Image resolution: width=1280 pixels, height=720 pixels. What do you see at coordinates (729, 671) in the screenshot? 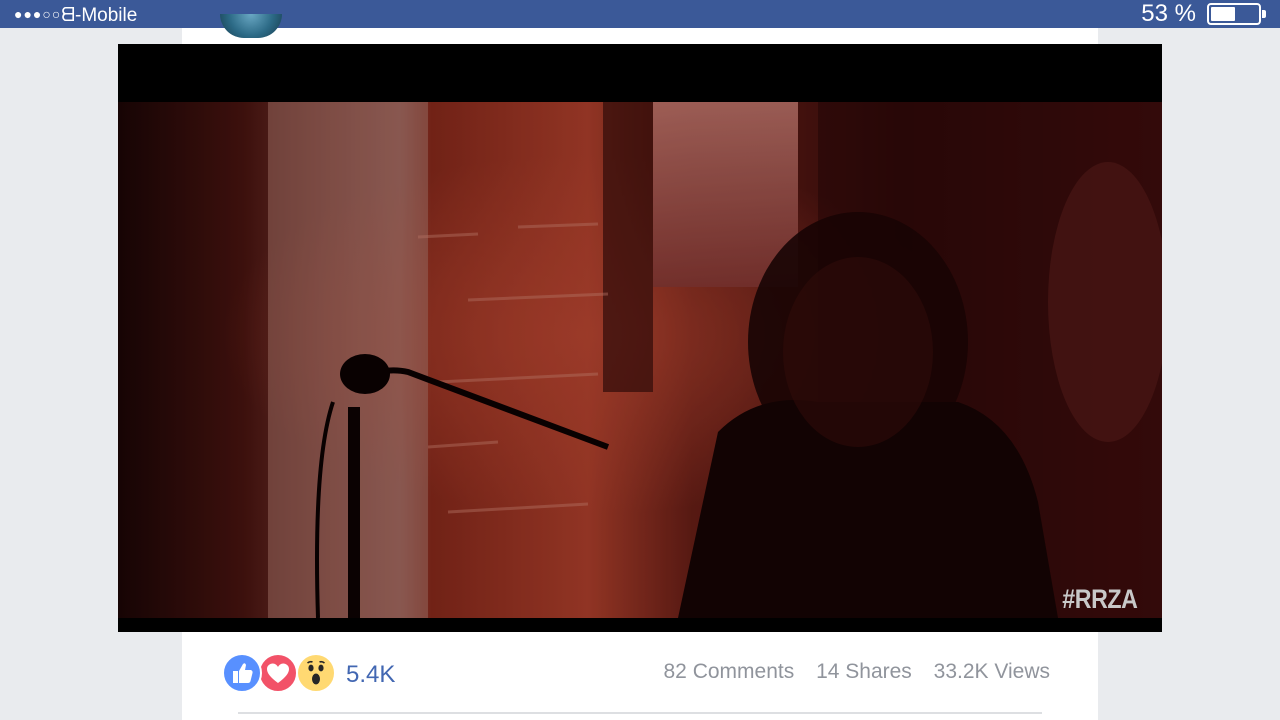
I see `comments-count-link: 82 Comments` at bounding box center [729, 671].